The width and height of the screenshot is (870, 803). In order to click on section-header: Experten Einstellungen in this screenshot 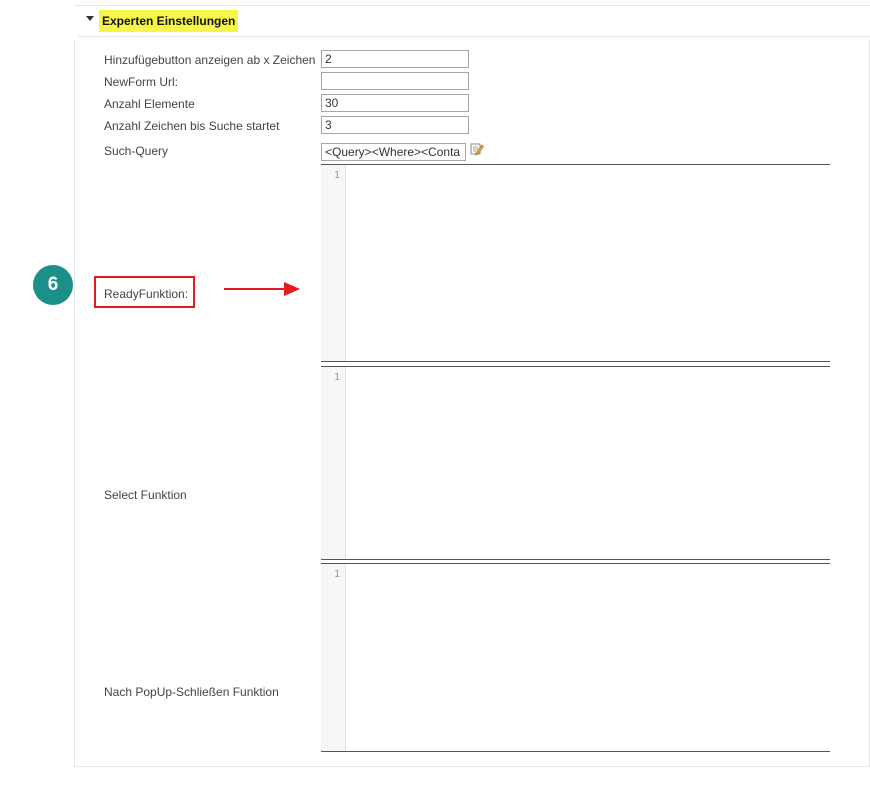, I will do `click(474, 21)`.